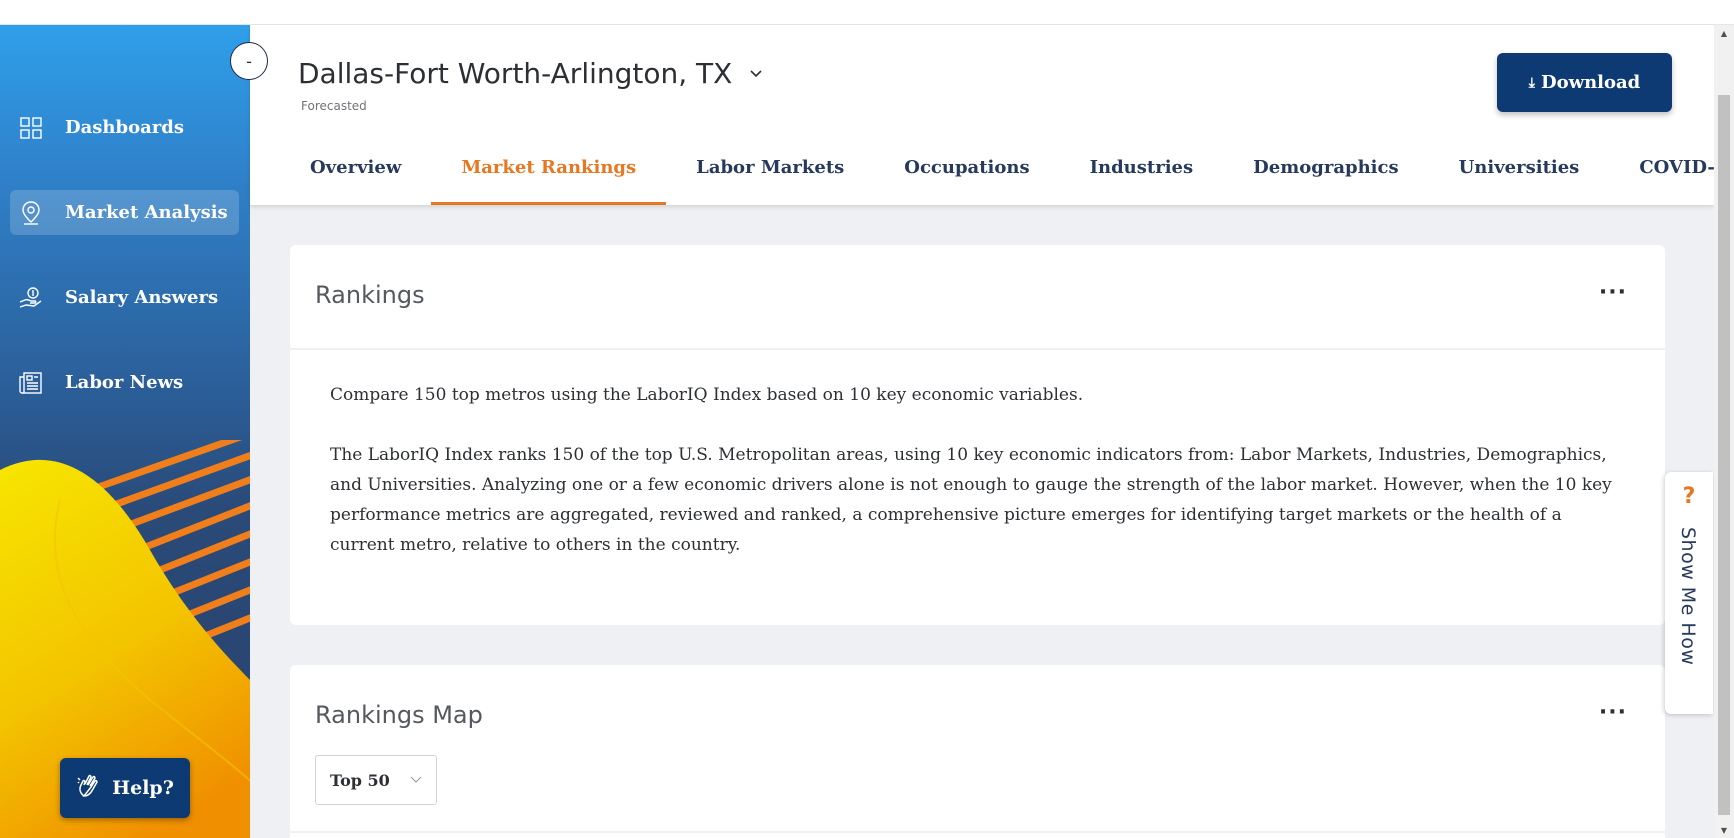 This screenshot has height=838, width=1734. I want to click on tab-labor-markets: Labor Markets, so click(770, 167).